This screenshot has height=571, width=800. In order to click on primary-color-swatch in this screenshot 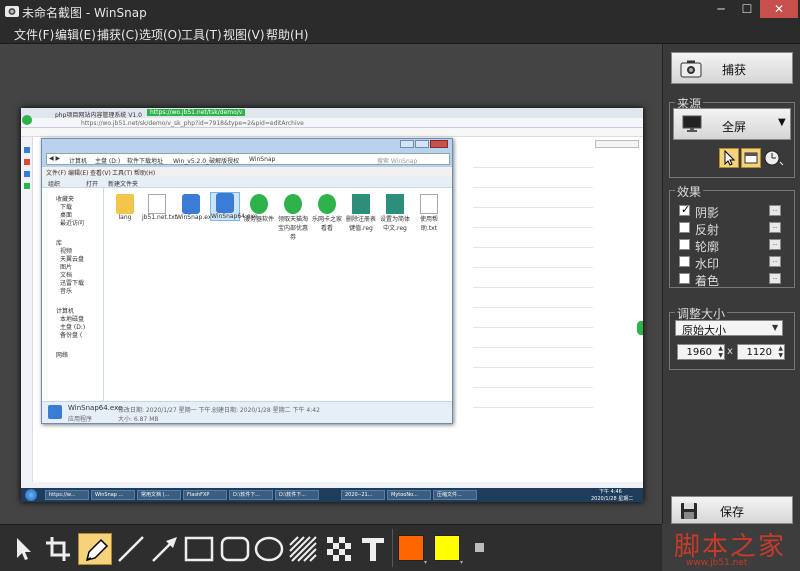, I will do `click(411, 548)`.